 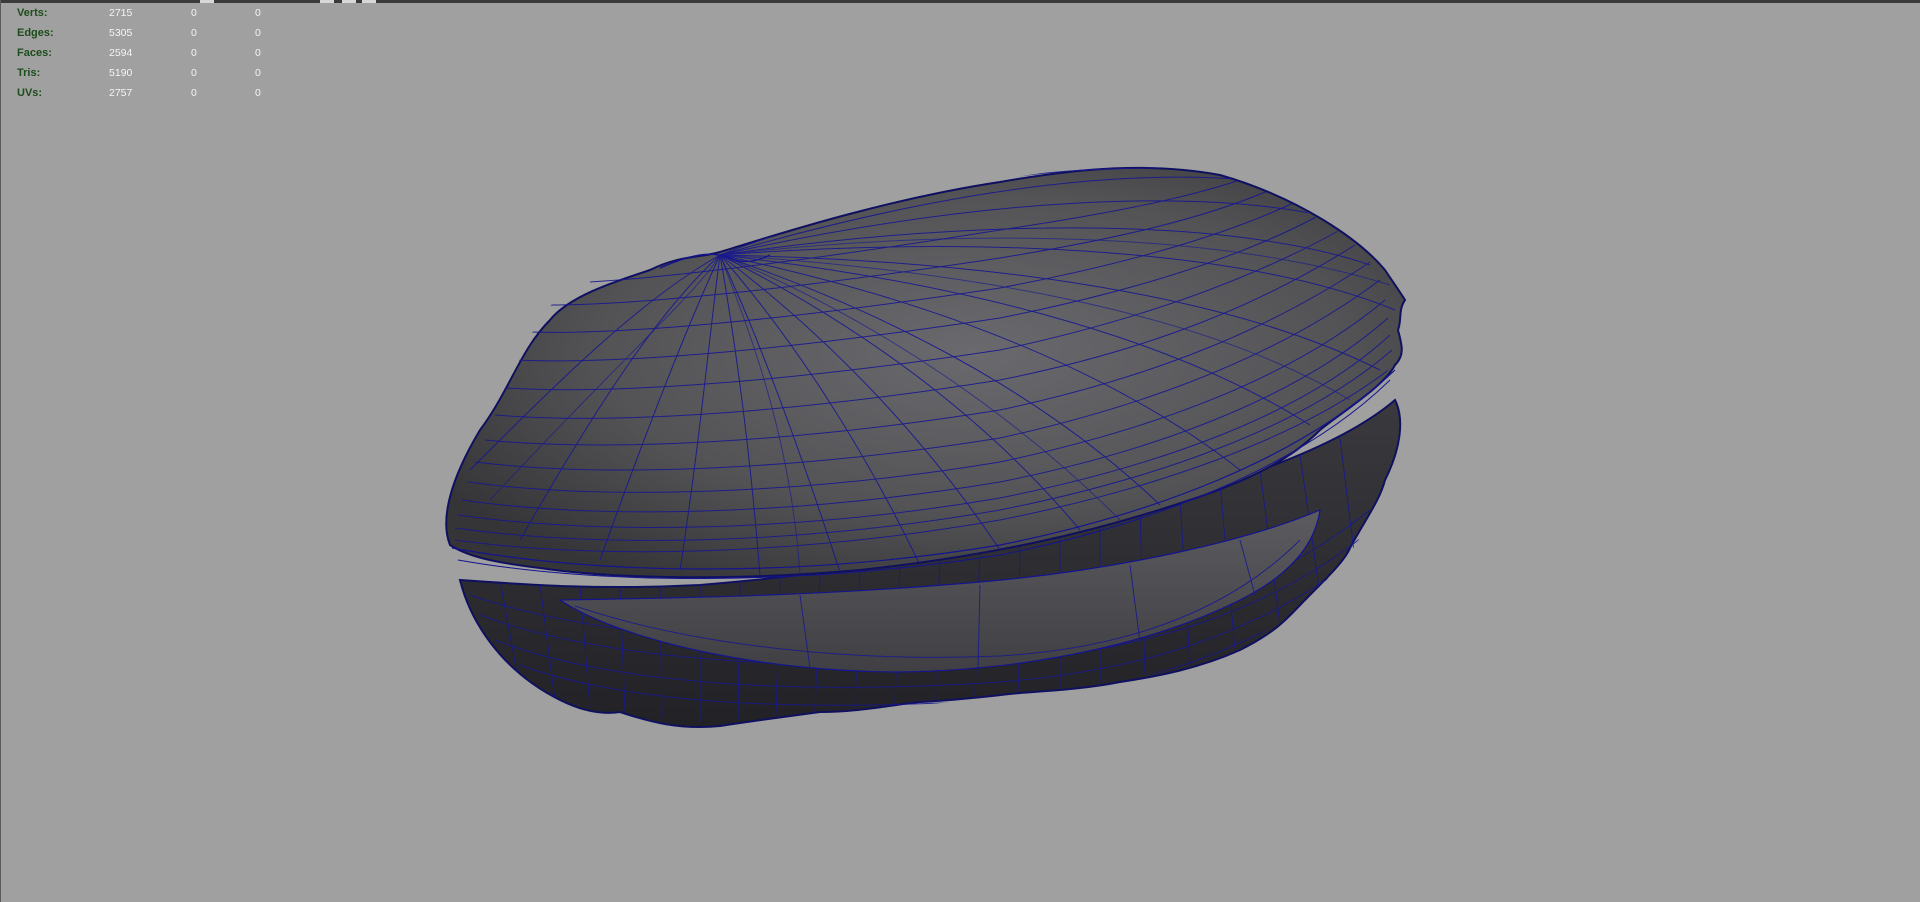 I want to click on hud-total: 2757, so click(x=121, y=93).